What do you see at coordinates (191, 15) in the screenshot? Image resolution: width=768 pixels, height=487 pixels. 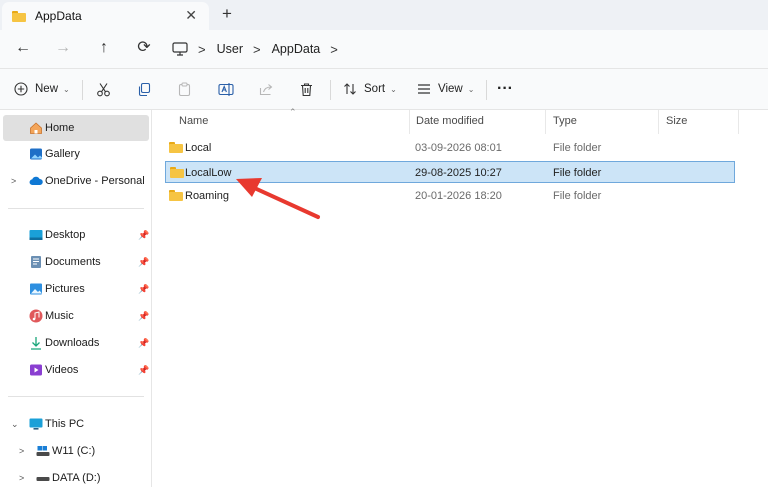 I see `close-tab-icon: ✕` at bounding box center [191, 15].